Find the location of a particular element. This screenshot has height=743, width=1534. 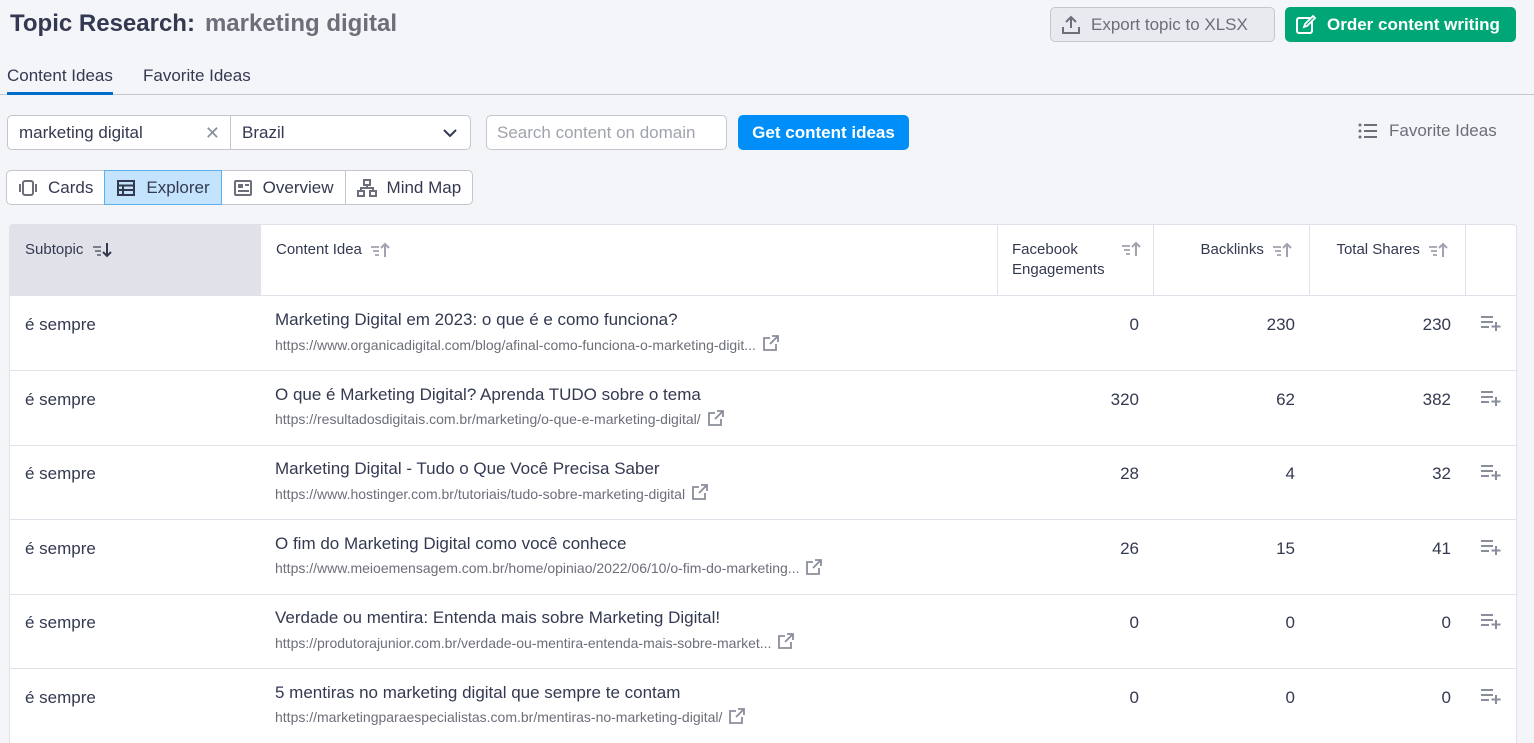

export-xlsx-button: Export topic to XLSX is located at coordinates (1162, 24).